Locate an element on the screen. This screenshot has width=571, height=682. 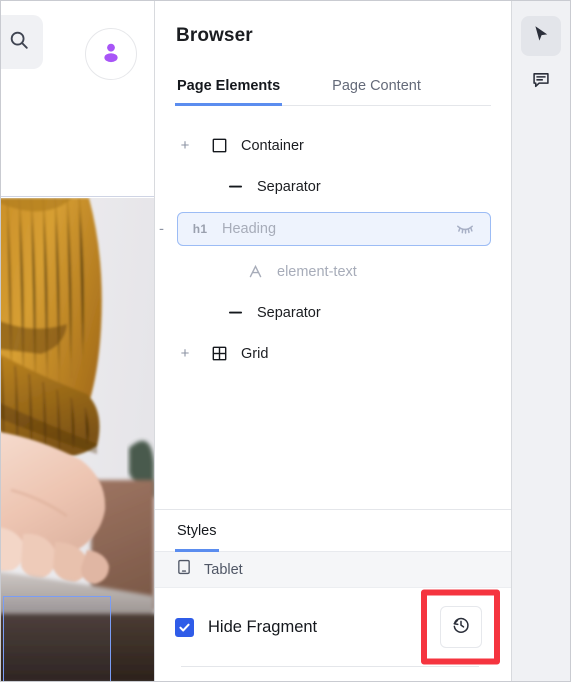
tree-item-separator-bottom: Separator is located at coordinates (341, 312).